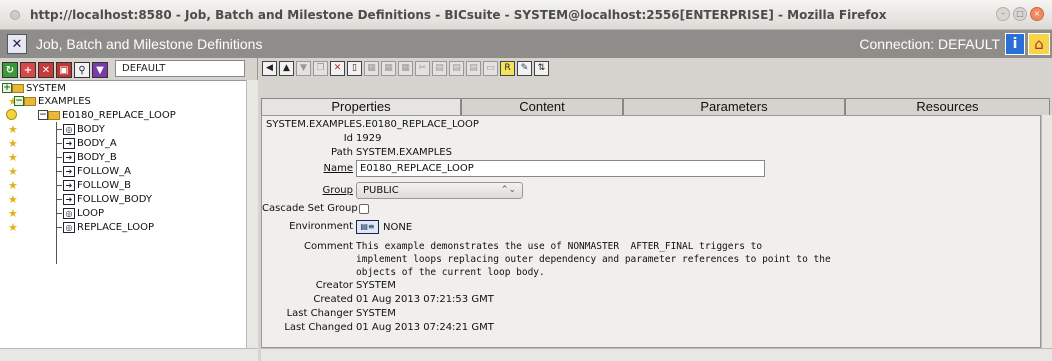  I want to click on tree-item-label: LOOP, so click(90, 213).